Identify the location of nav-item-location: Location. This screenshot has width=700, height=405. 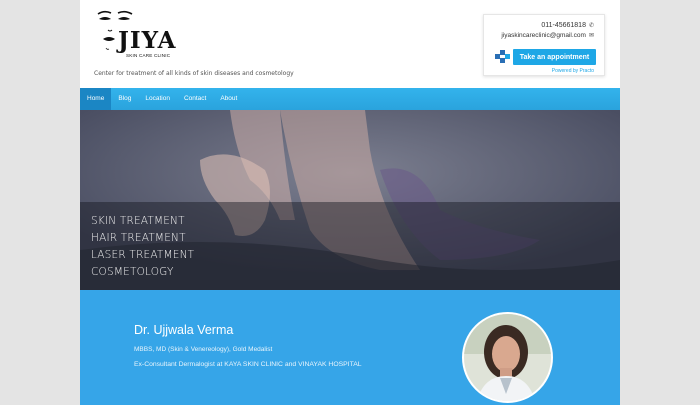
(157, 99).